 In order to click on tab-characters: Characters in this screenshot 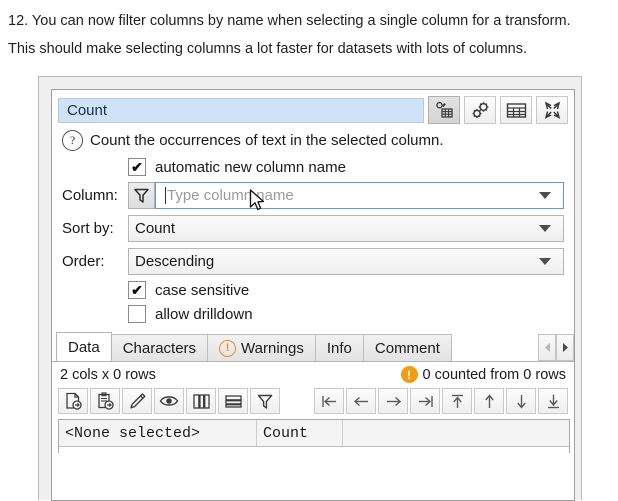, I will do `click(159, 347)`.